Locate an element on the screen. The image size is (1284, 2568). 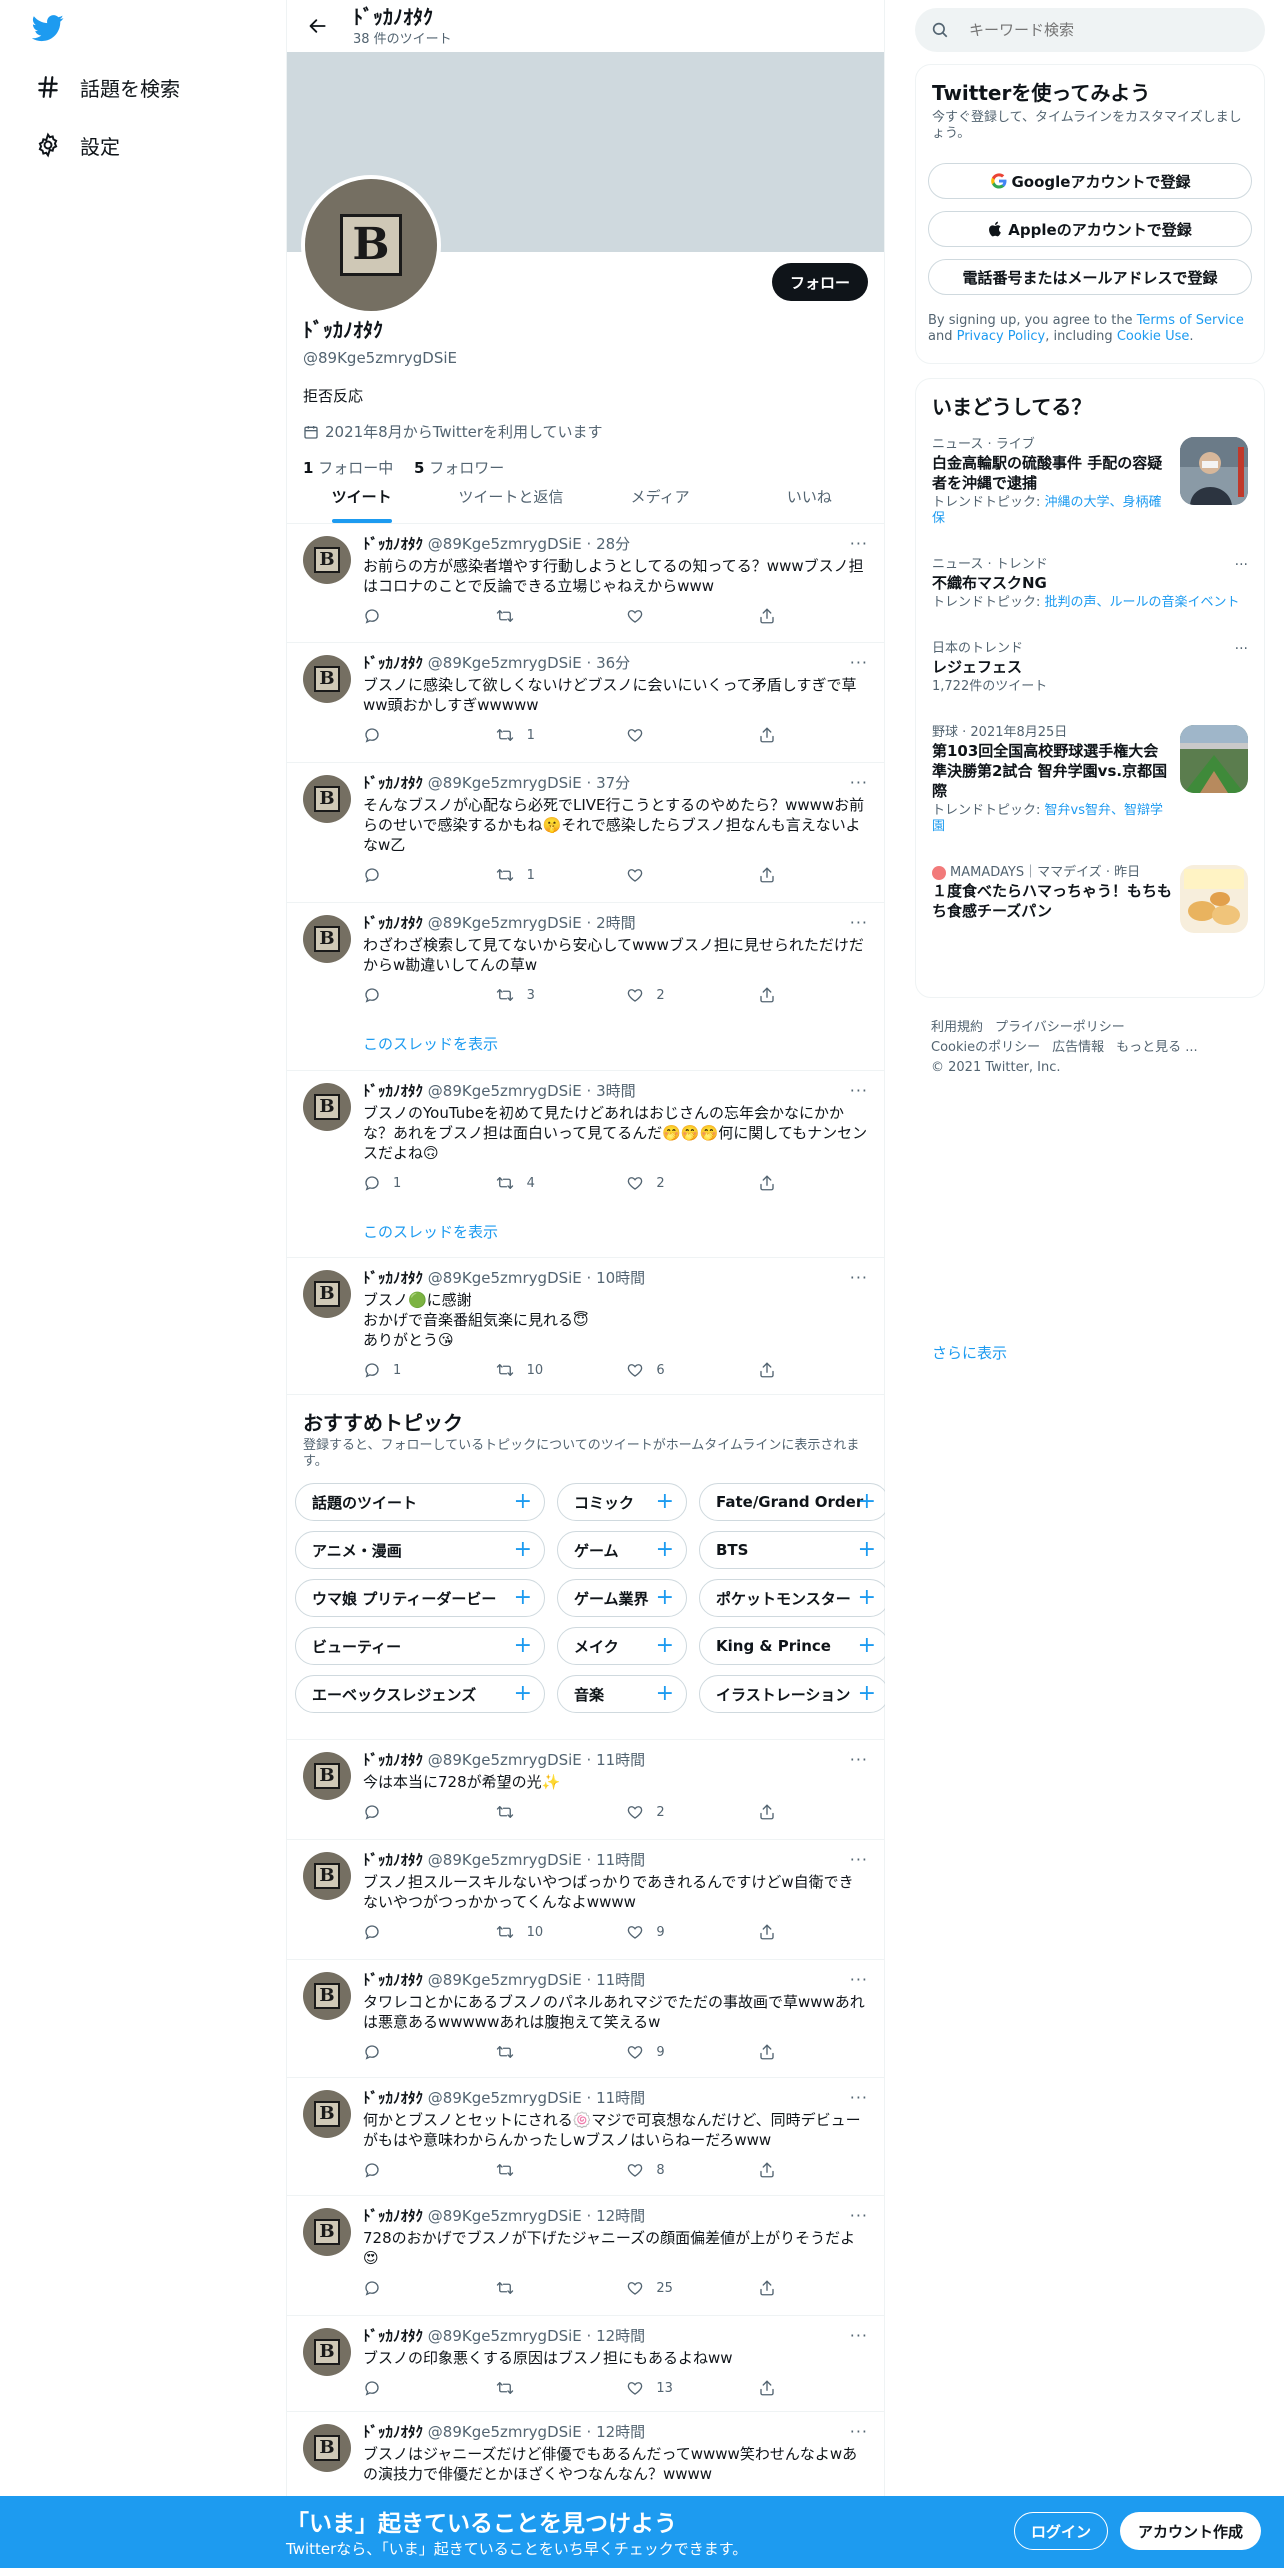
topic-chip: アニメ・漫画 + is located at coordinates (420, 1550).